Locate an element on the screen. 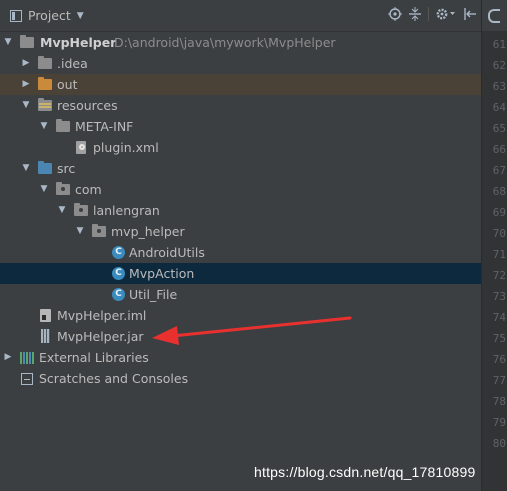 This screenshot has width=507, height=491. editor-tab-icon is located at coordinates (494, 16).